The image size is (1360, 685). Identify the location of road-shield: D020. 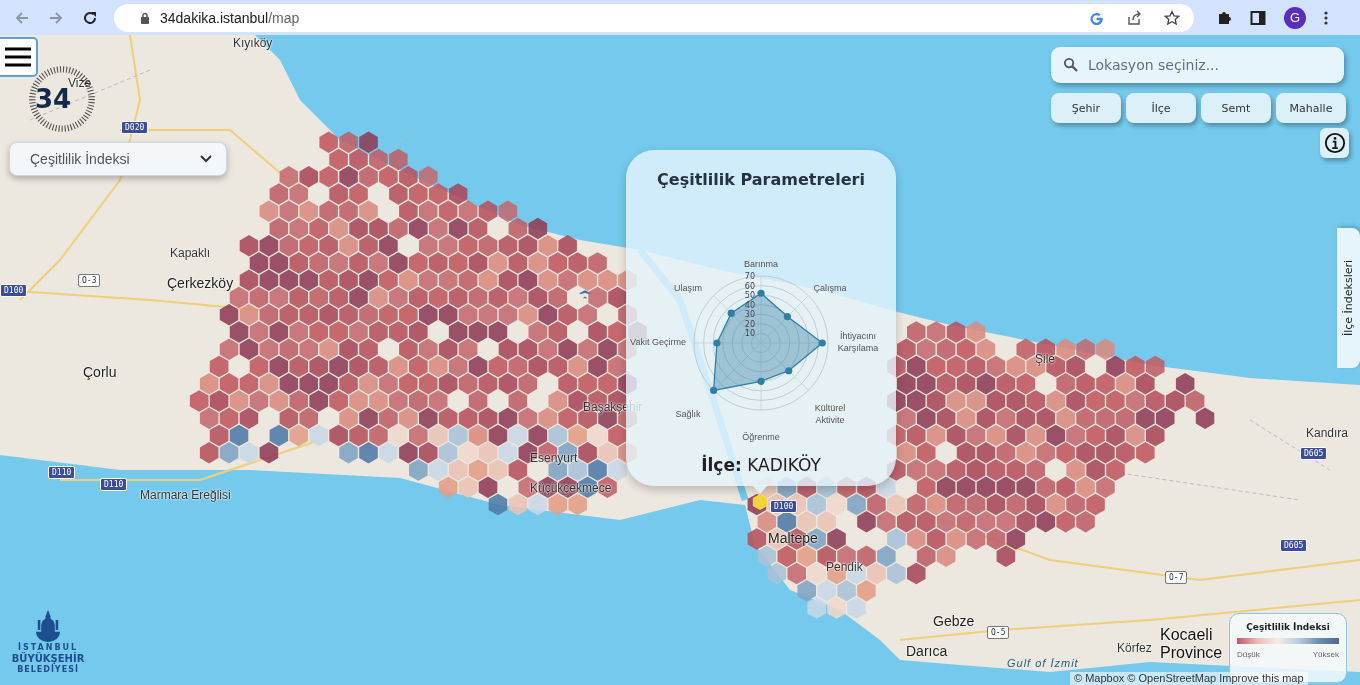
(135, 127).